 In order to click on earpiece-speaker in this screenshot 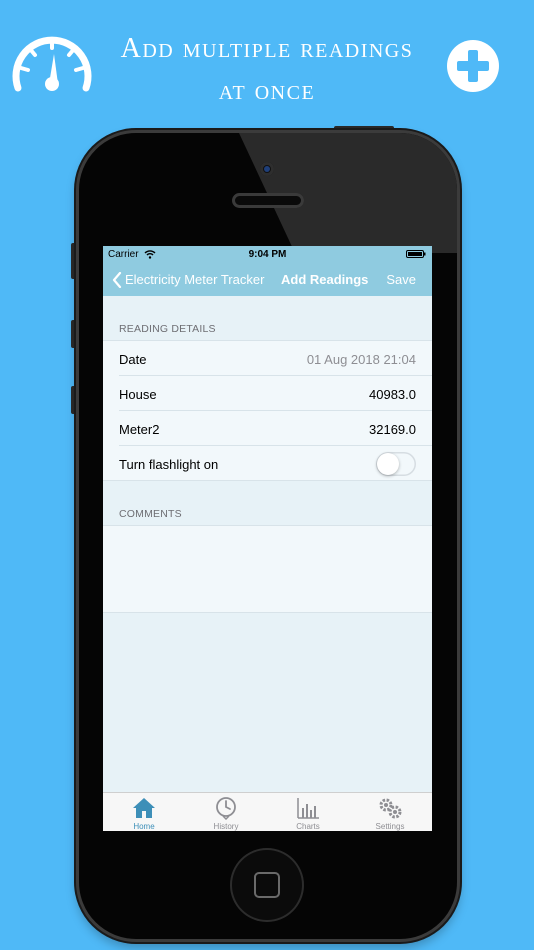, I will do `click(268, 200)`.